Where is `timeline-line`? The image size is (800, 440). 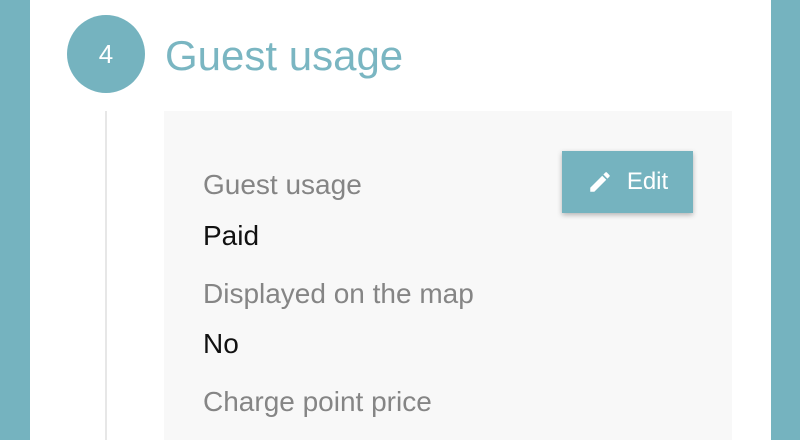
timeline-line is located at coordinates (106, 275).